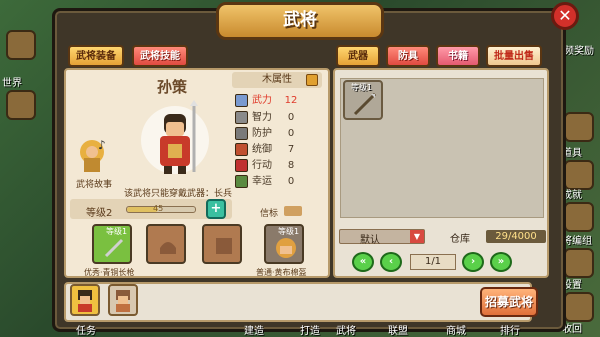  What do you see at coordinates (12, 81) in the screenshot?
I see `world-label: 世界` at bounding box center [12, 81].